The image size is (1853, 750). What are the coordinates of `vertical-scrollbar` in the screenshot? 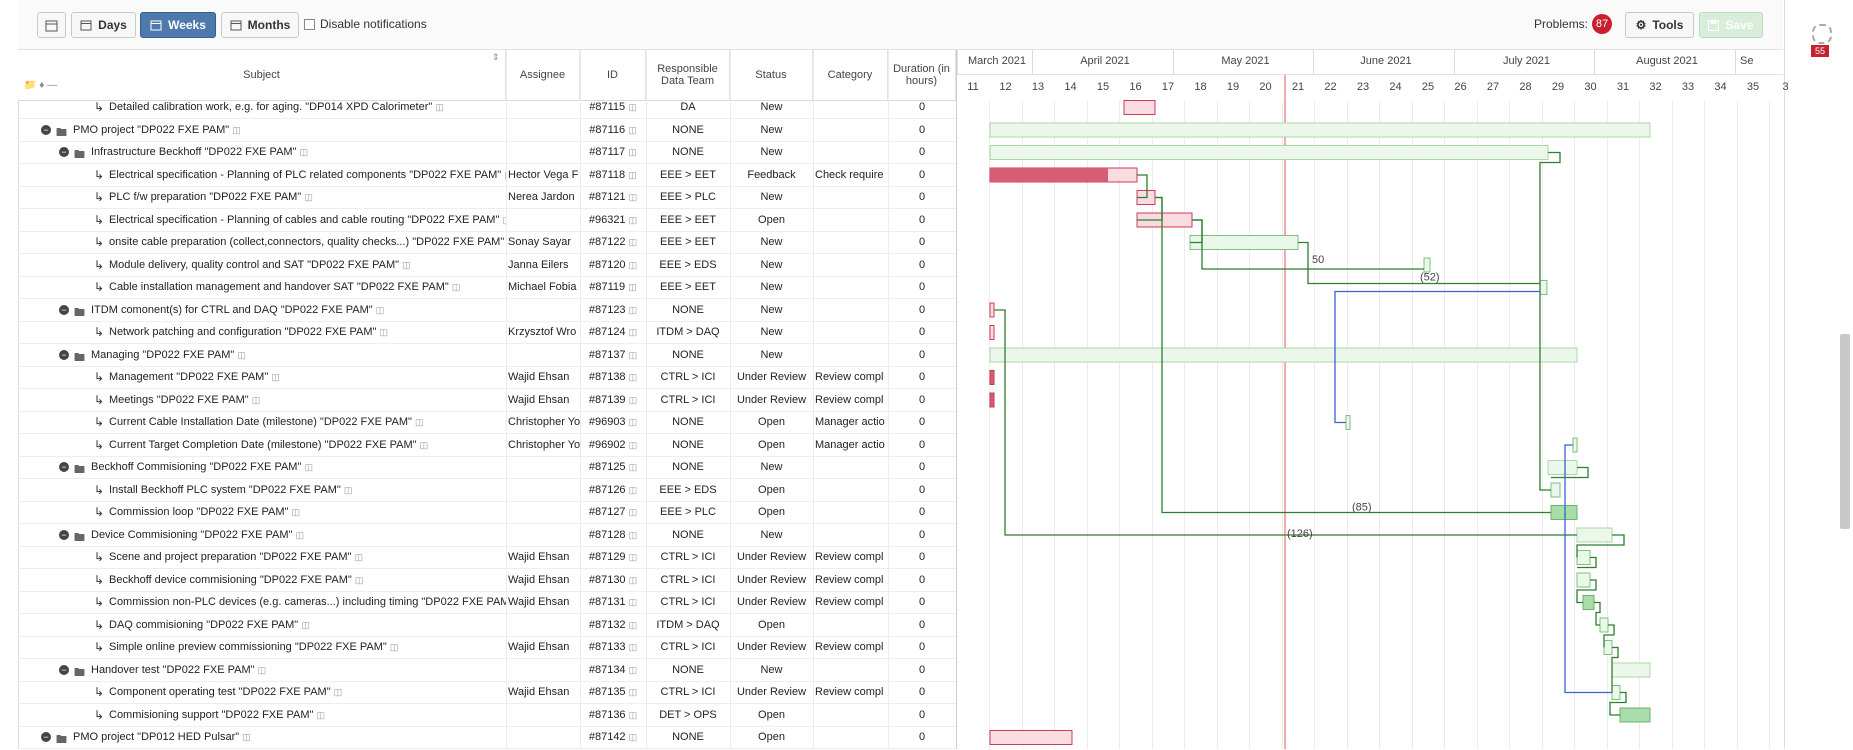 It's located at (1845, 431).